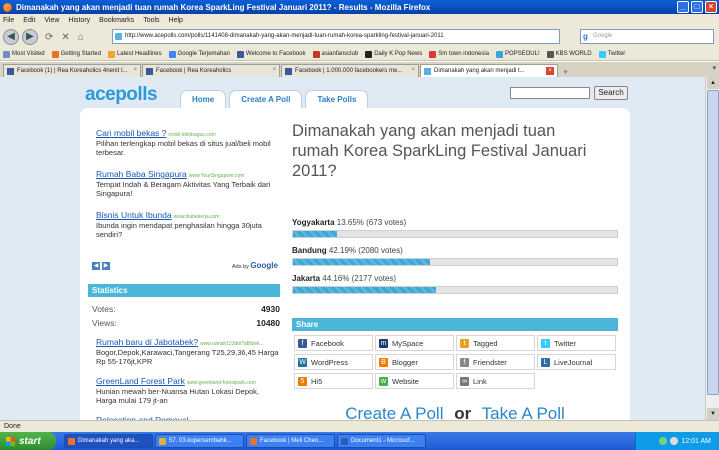 The width and height of the screenshot is (719, 450). I want to click on share-facebook-button: f Facebook, so click(333, 343).